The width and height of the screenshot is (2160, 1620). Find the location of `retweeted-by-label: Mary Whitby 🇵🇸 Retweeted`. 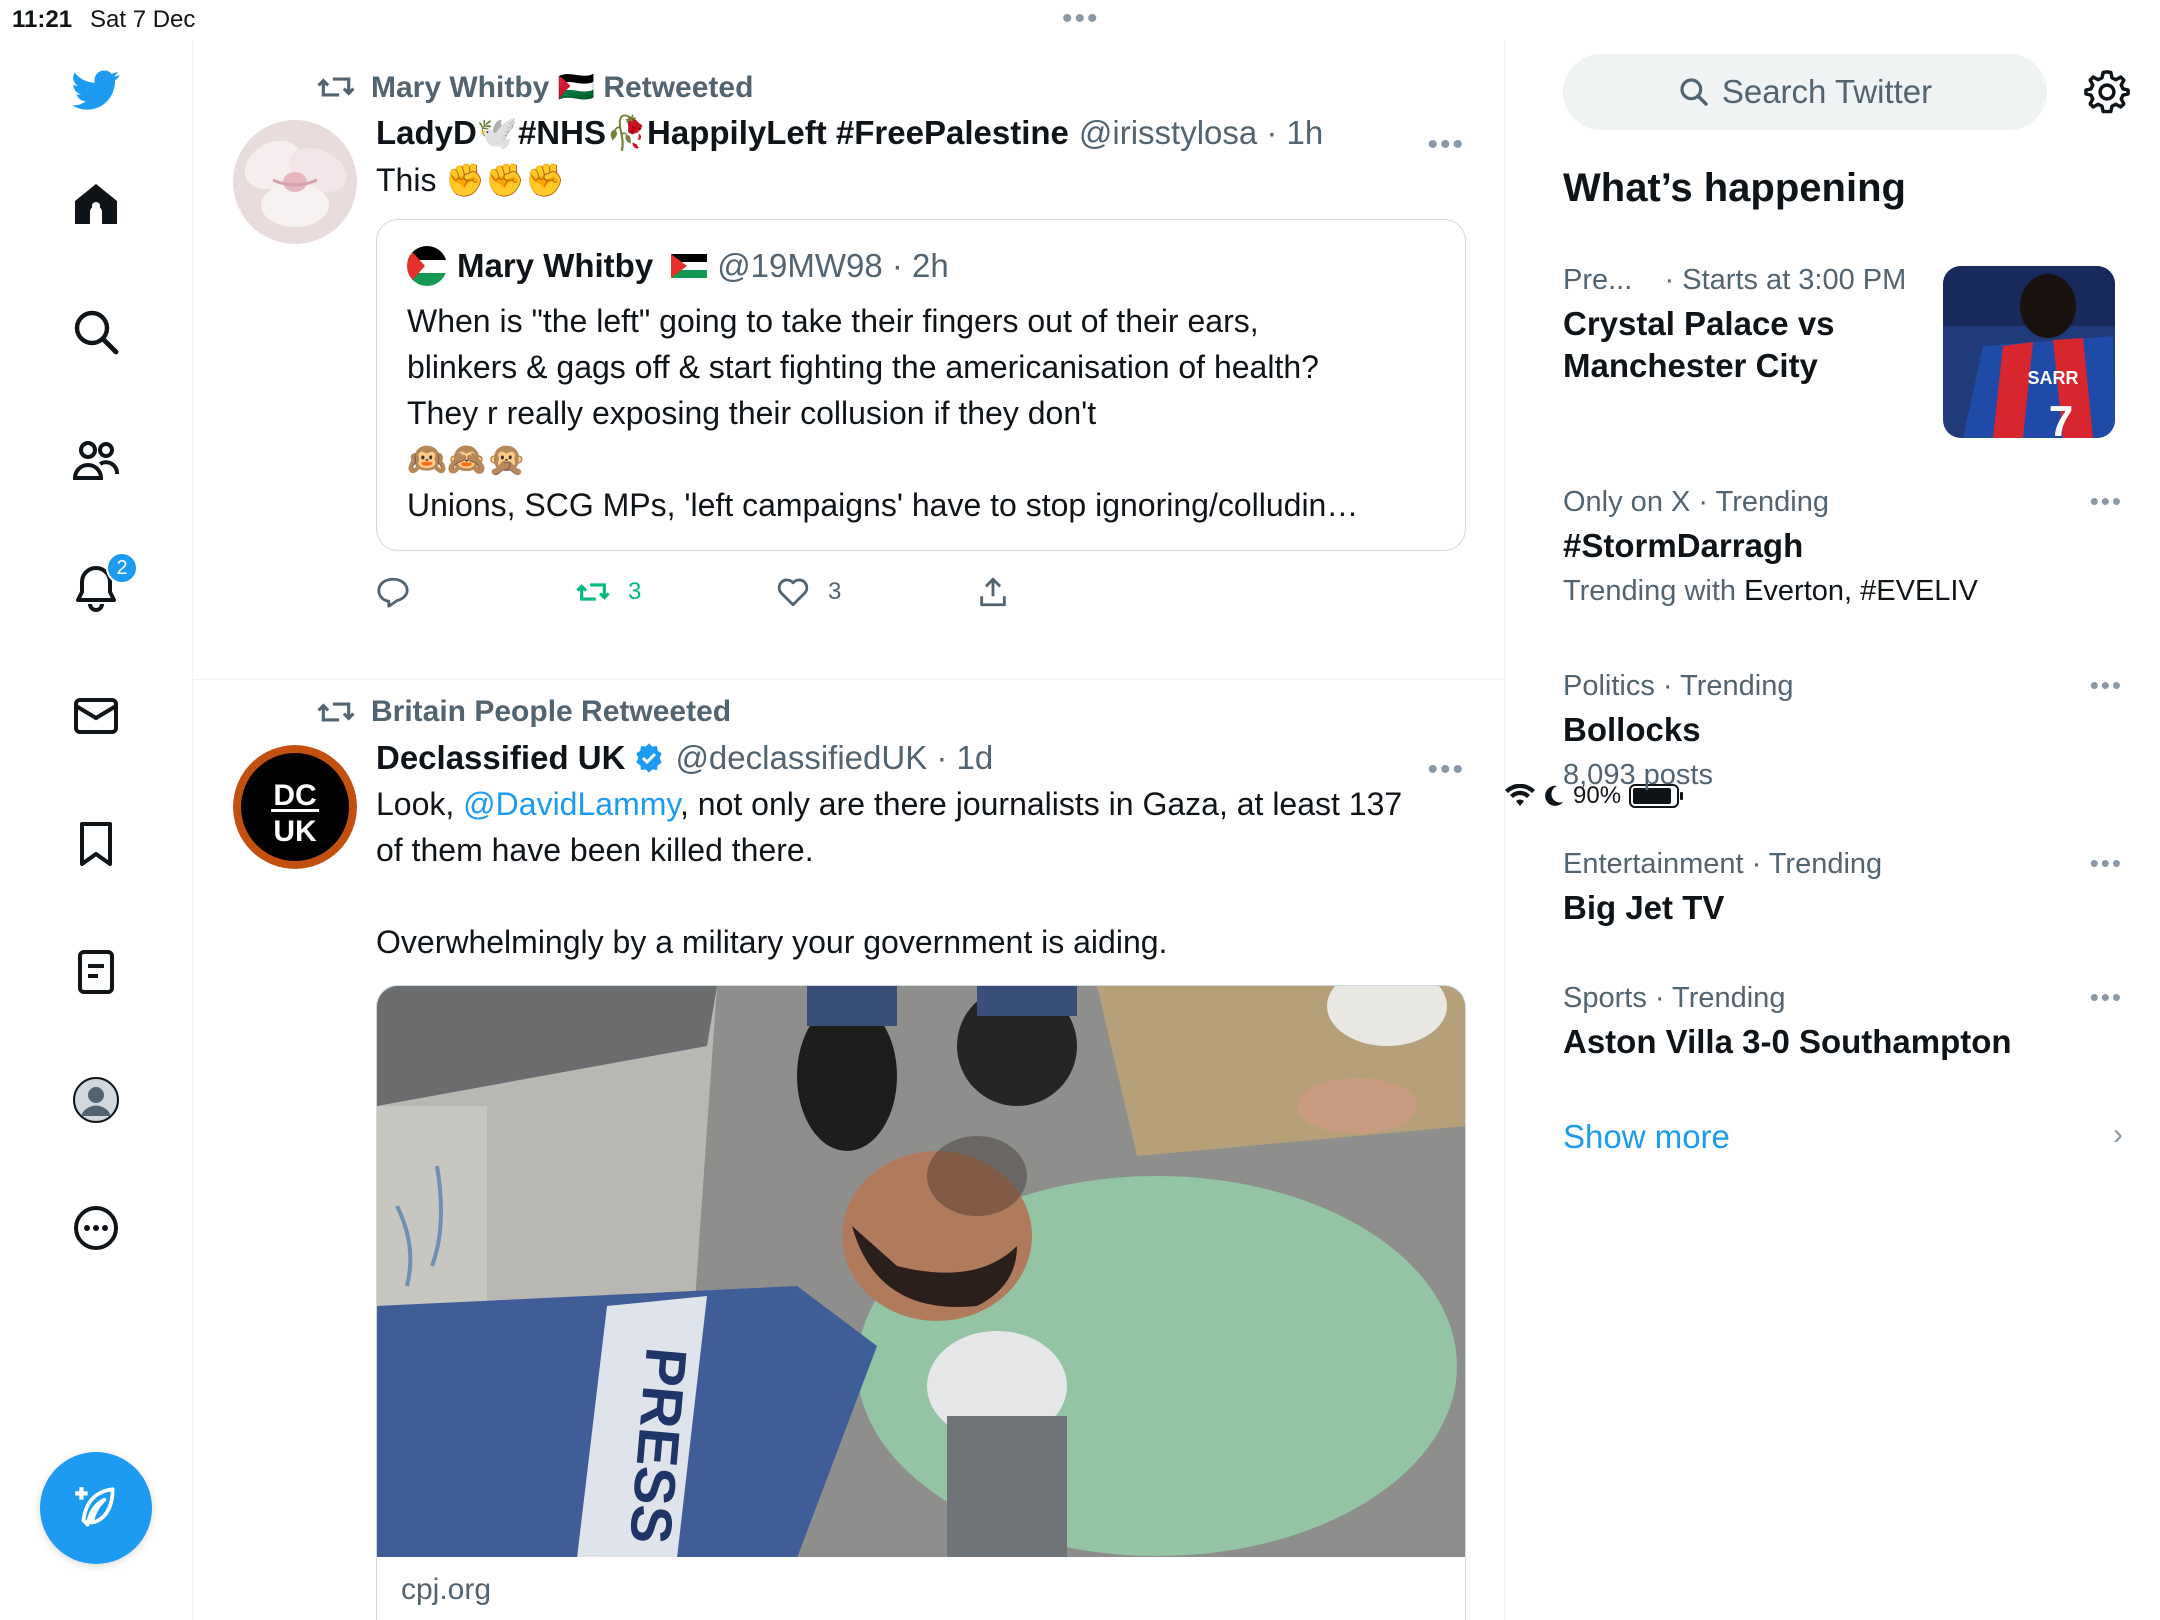

retweeted-by-label: Mary Whitby 🇵🇸 Retweeted is located at coordinates (562, 87).